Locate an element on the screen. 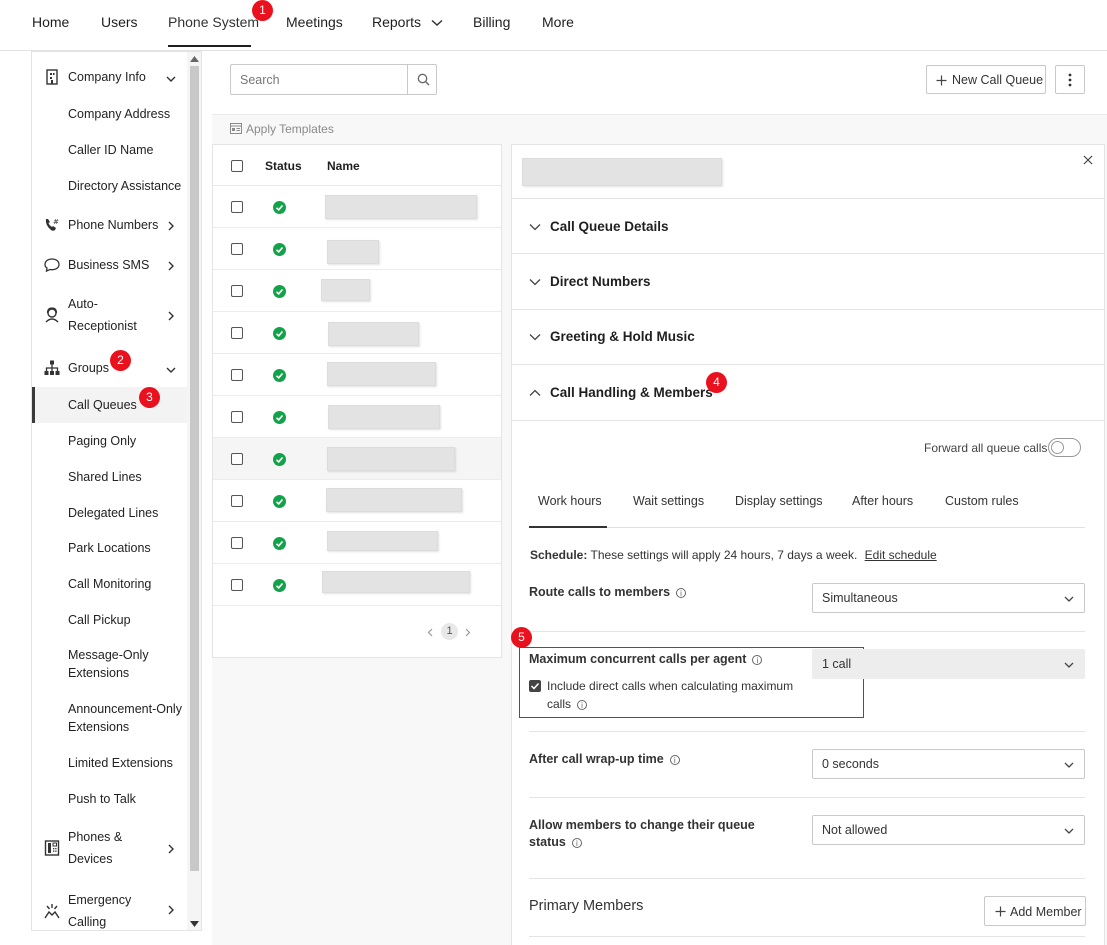 The height and width of the screenshot is (945, 1107). sidebar-item-directory-assistance: Directory Assistance is located at coordinates (109, 186).